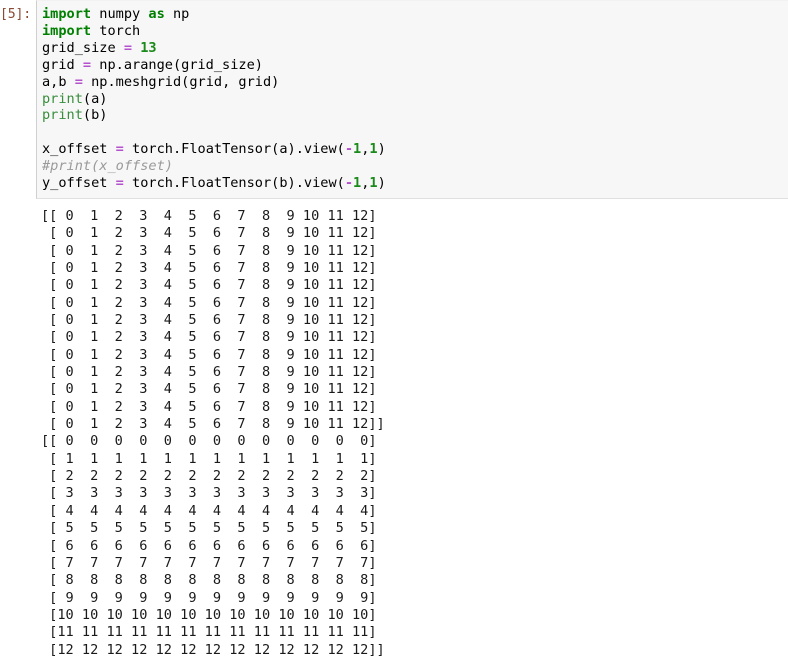 Image resolution: width=788 pixels, height=659 pixels. Describe the element at coordinates (79, 183) in the screenshot. I see `code-token: y_offset` at that location.